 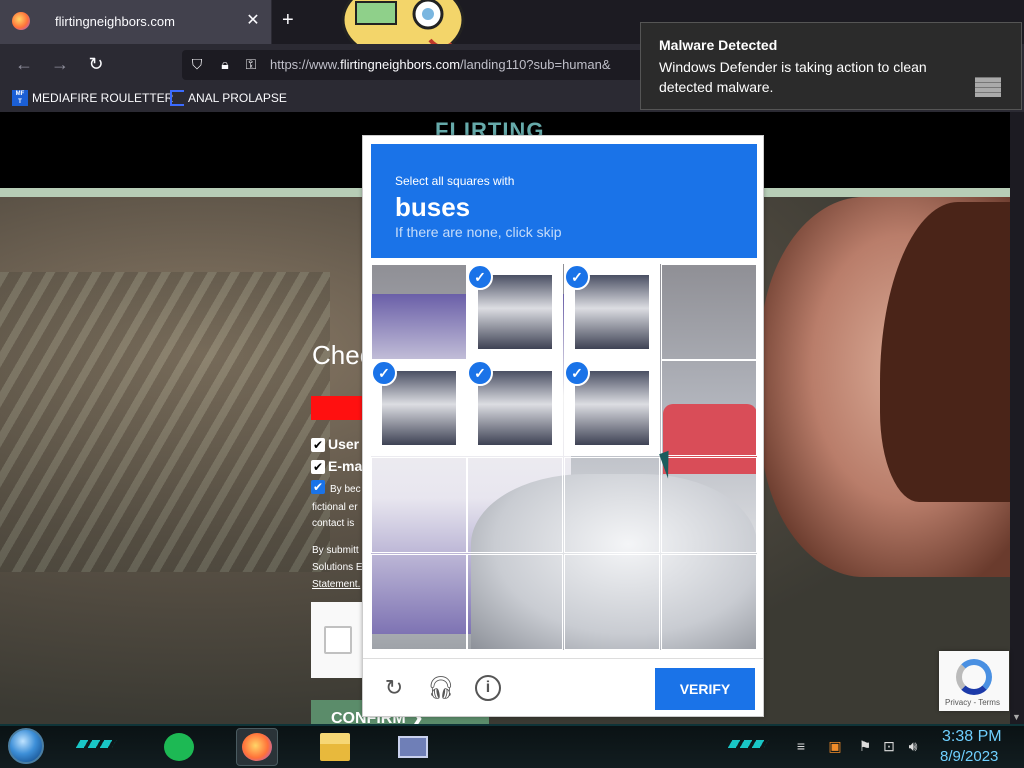 I want to click on info-icon: i, so click(x=488, y=688).